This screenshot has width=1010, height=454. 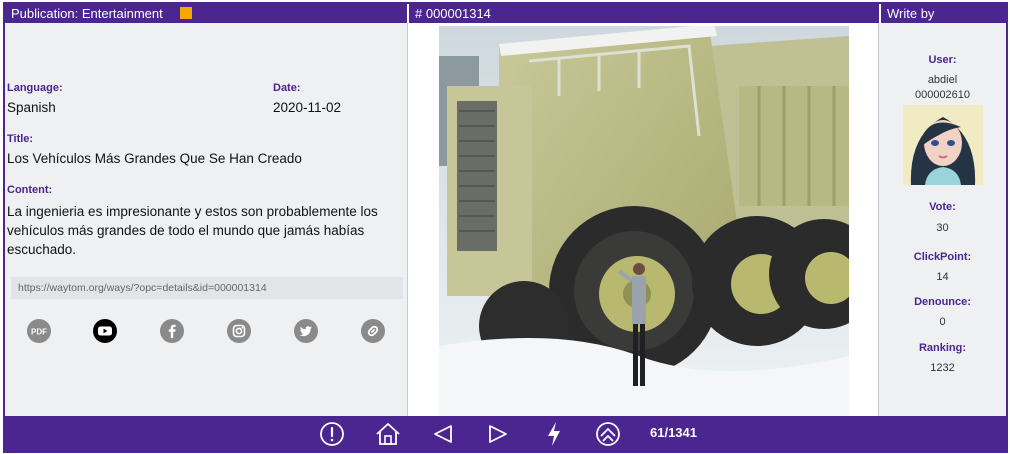 I want to click on ranking-value: 1232, so click(x=942, y=368).